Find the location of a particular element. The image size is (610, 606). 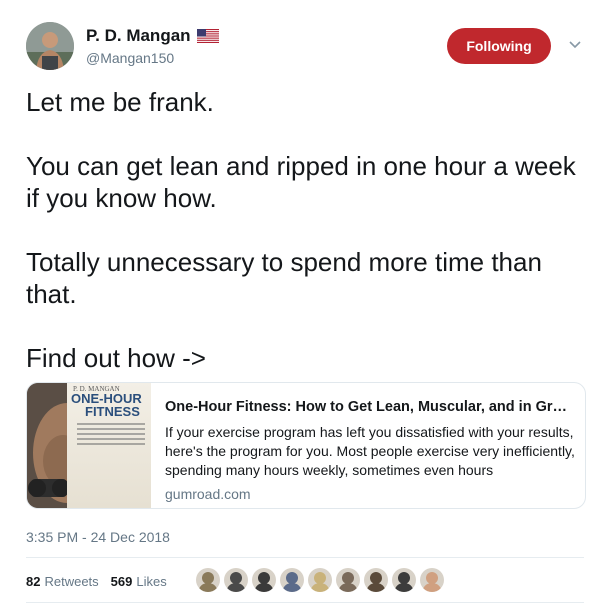

divider-bottom is located at coordinates (305, 602).